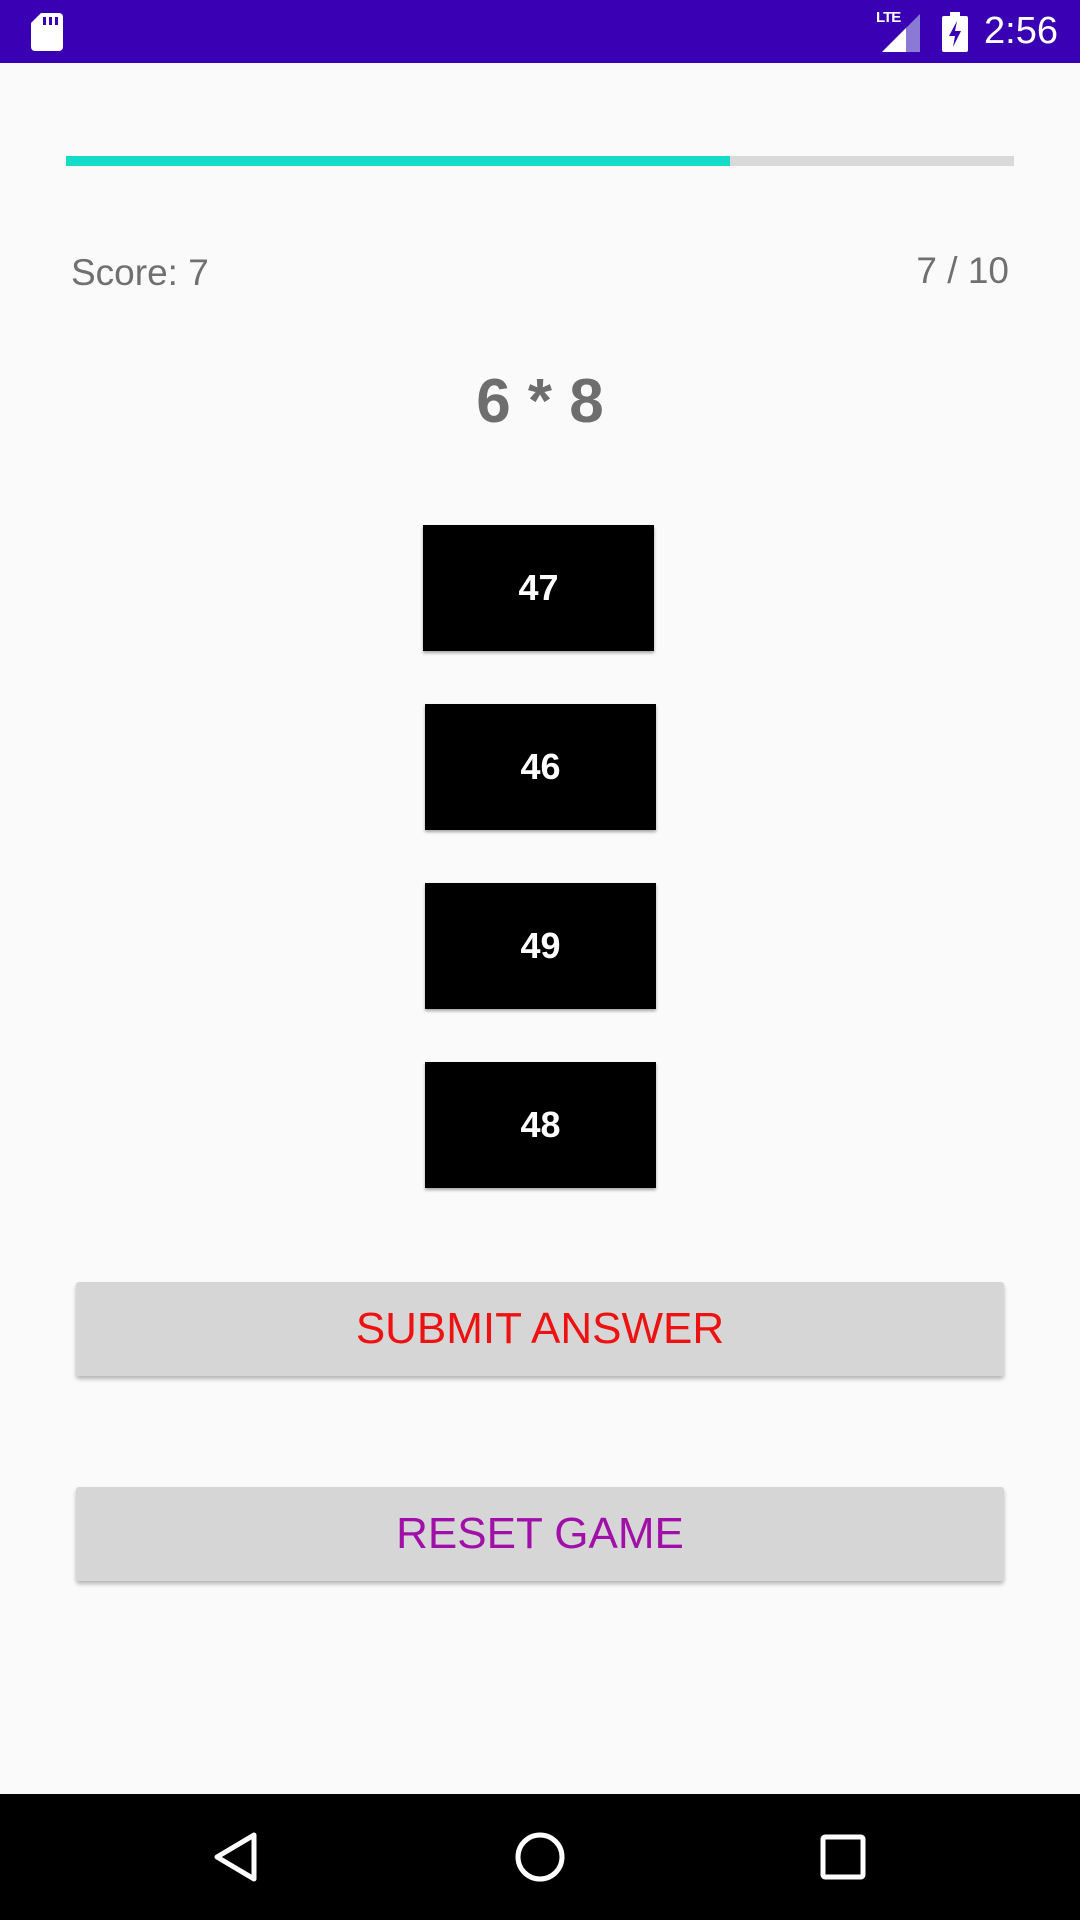 The height and width of the screenshot is (1920, 1080). I want to click on answer-choice-3: 49, so click(540, 946).